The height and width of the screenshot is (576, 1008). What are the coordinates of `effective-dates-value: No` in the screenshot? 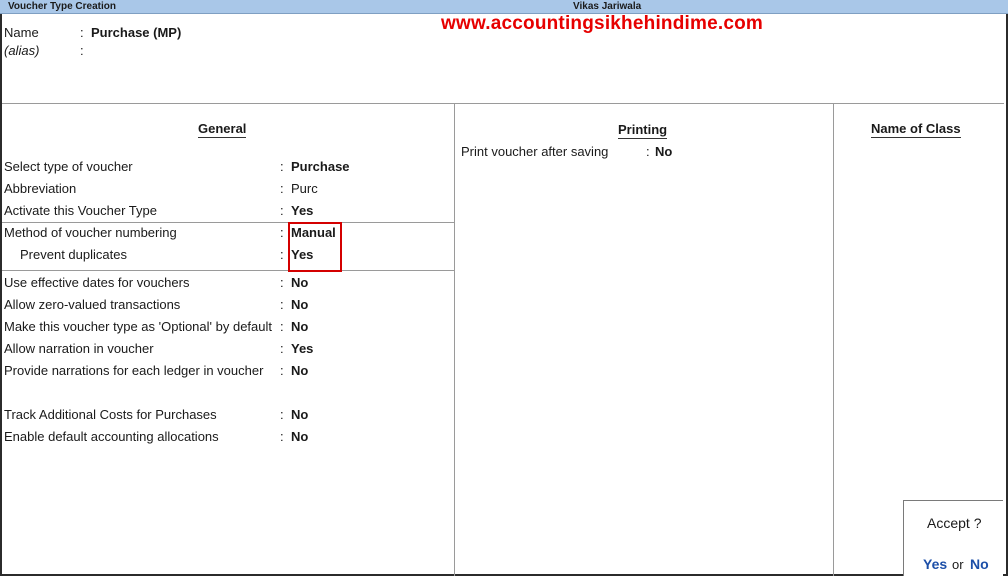 It's located at (299, 282).